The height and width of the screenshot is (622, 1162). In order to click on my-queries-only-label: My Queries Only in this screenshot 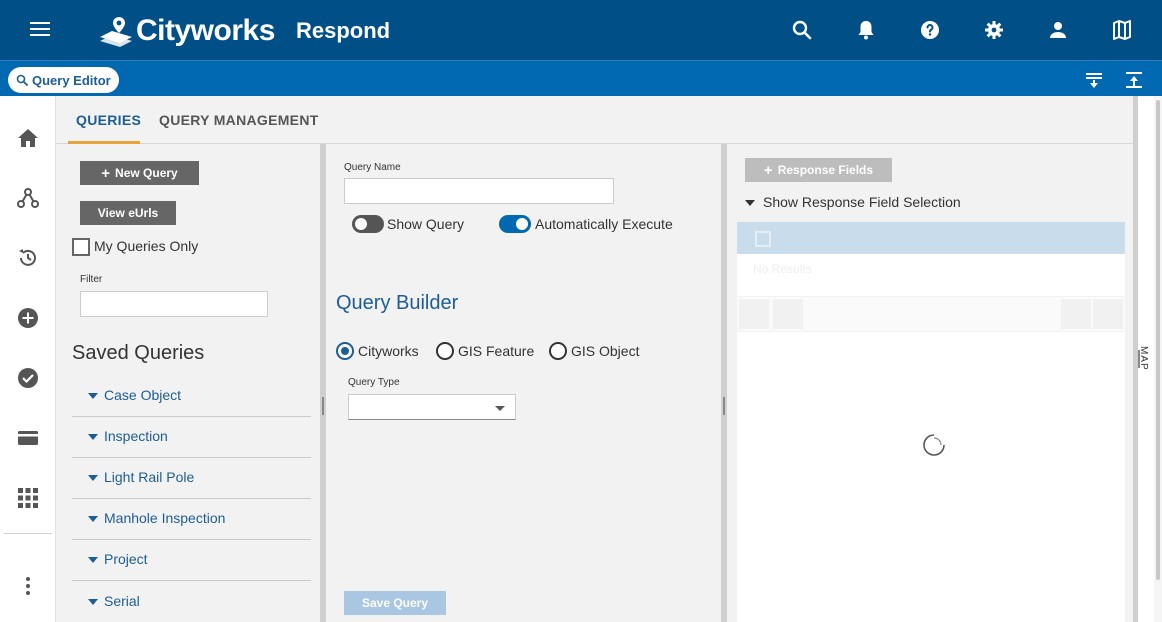, I will do `click(146, 246)`.